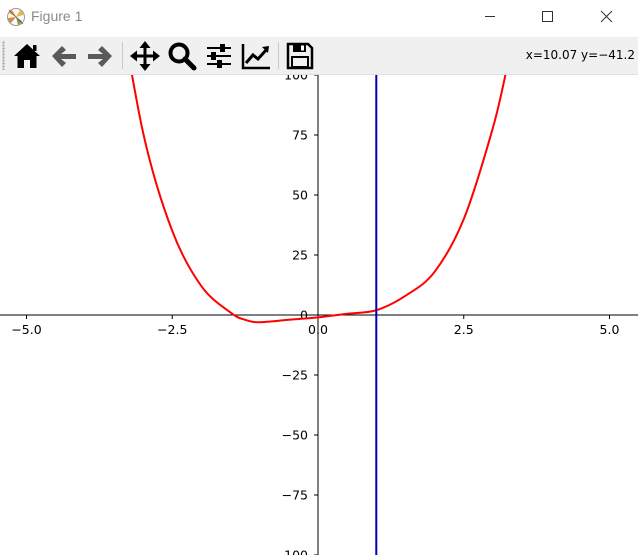  I want to click on y-tick-label: −25, so click(295, 375).